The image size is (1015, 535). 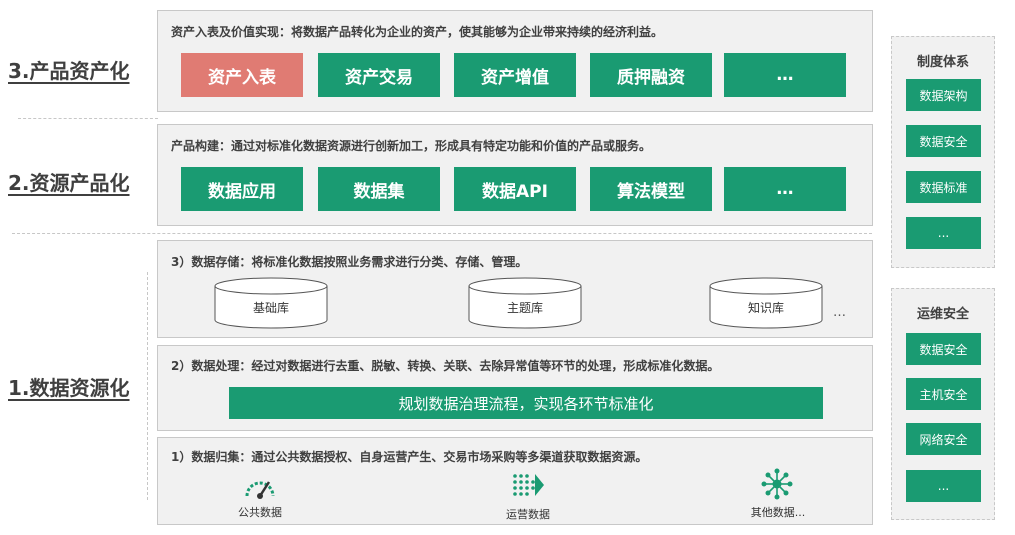 What do you see at coordinates (651, 189) in the screenshot?
I see `algorithm-model-button: 算法模型` at bounding box center [651, 189].